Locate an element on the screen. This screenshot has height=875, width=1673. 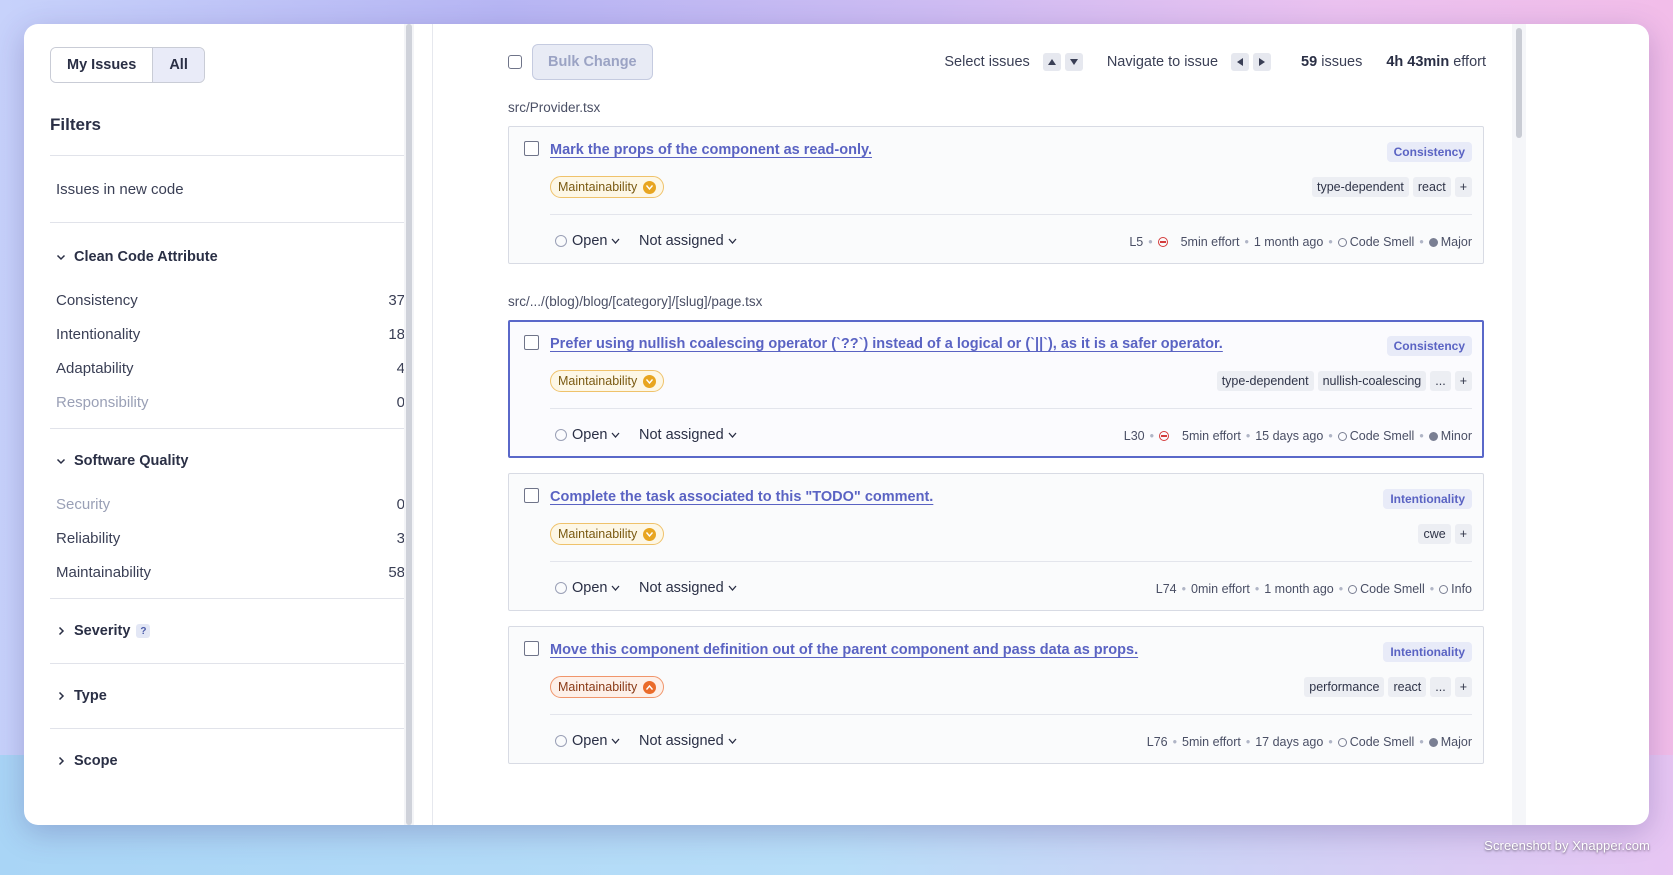
navigate-previous-issue-button is located at coordinates (1240, 62).